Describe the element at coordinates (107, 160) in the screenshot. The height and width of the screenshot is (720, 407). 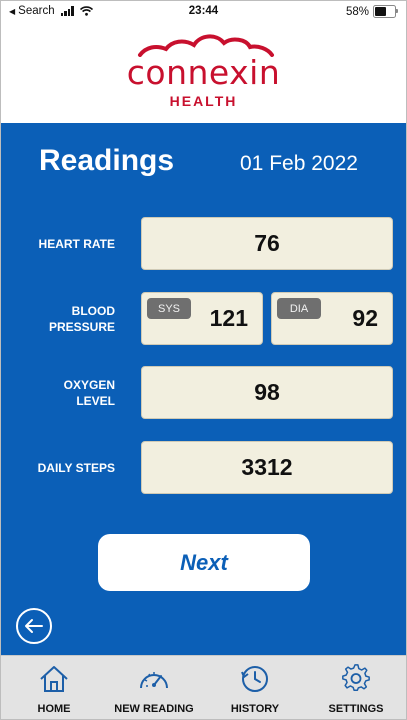
I see `page-title: Readings` at that location.